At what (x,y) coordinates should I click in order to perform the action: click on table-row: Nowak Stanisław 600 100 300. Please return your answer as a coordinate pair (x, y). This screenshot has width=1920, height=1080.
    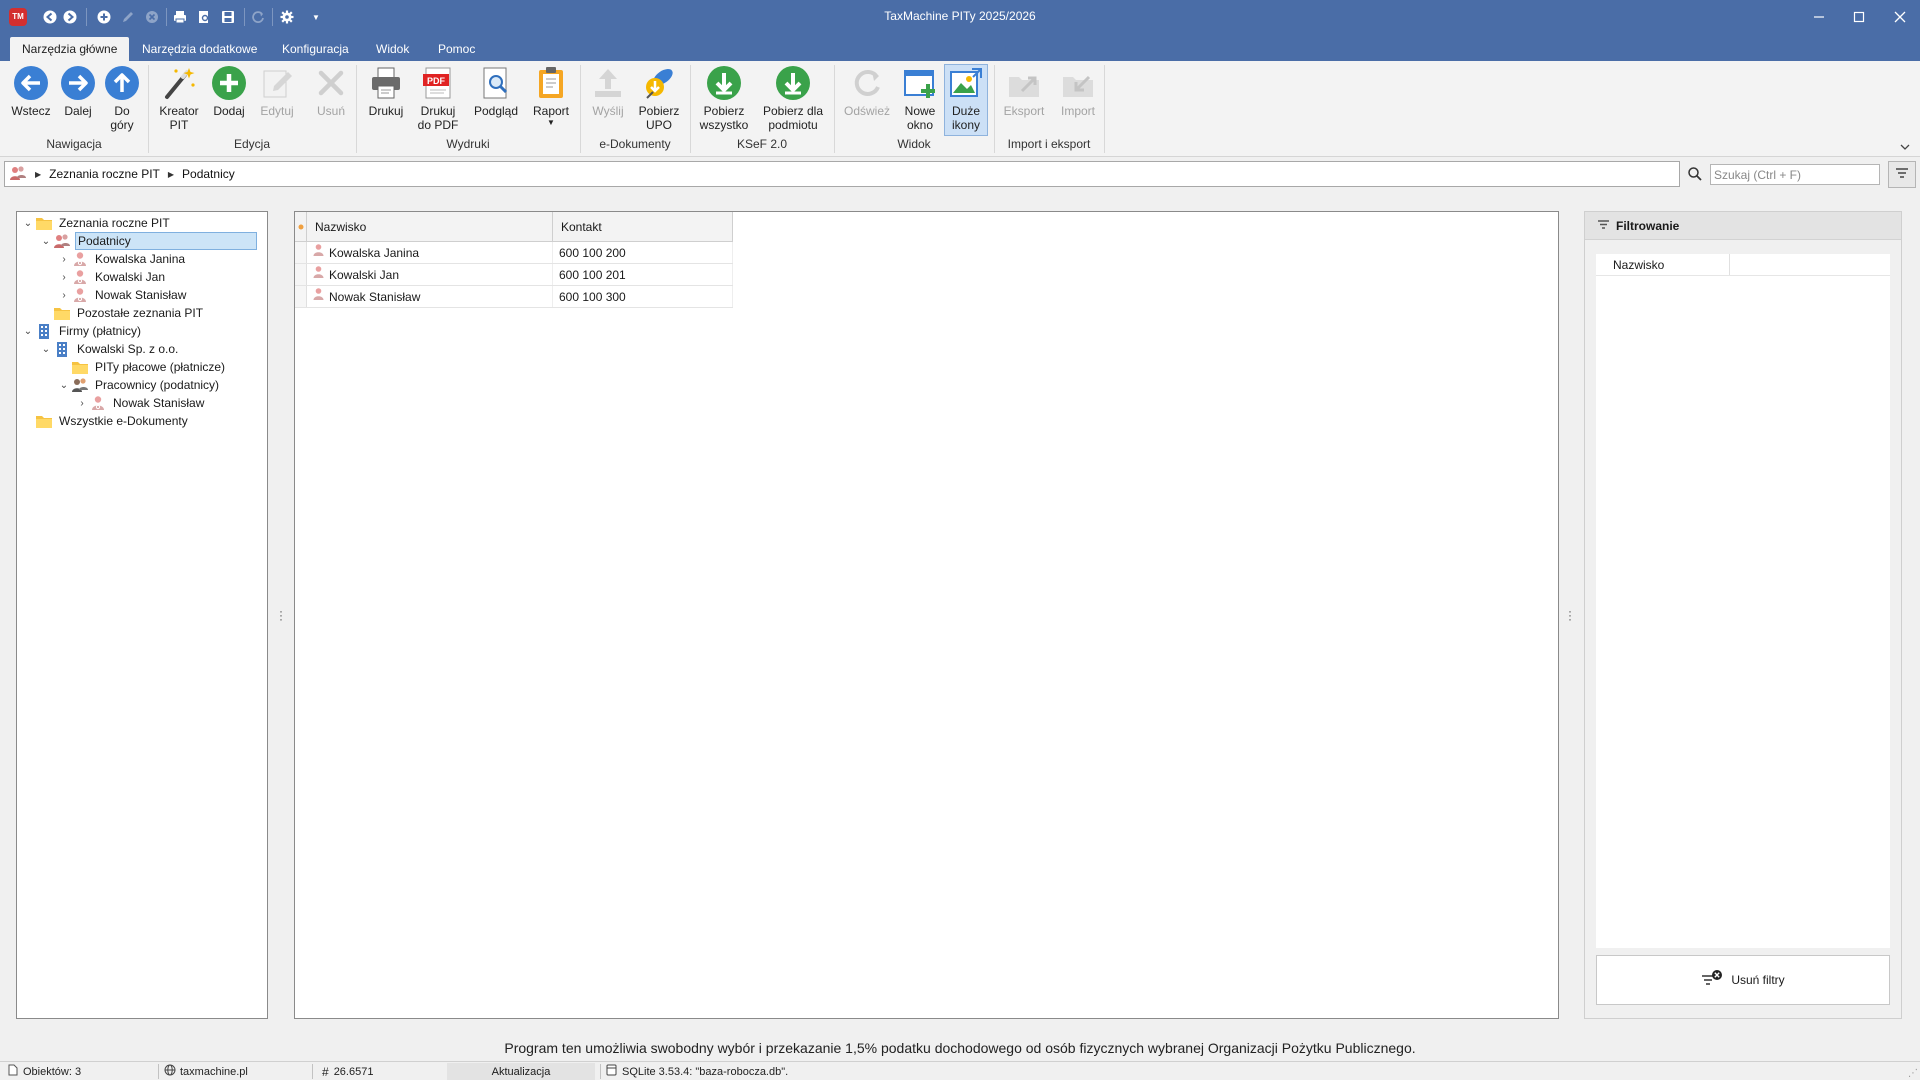
    Looking at the image, I should click on (514, 297).